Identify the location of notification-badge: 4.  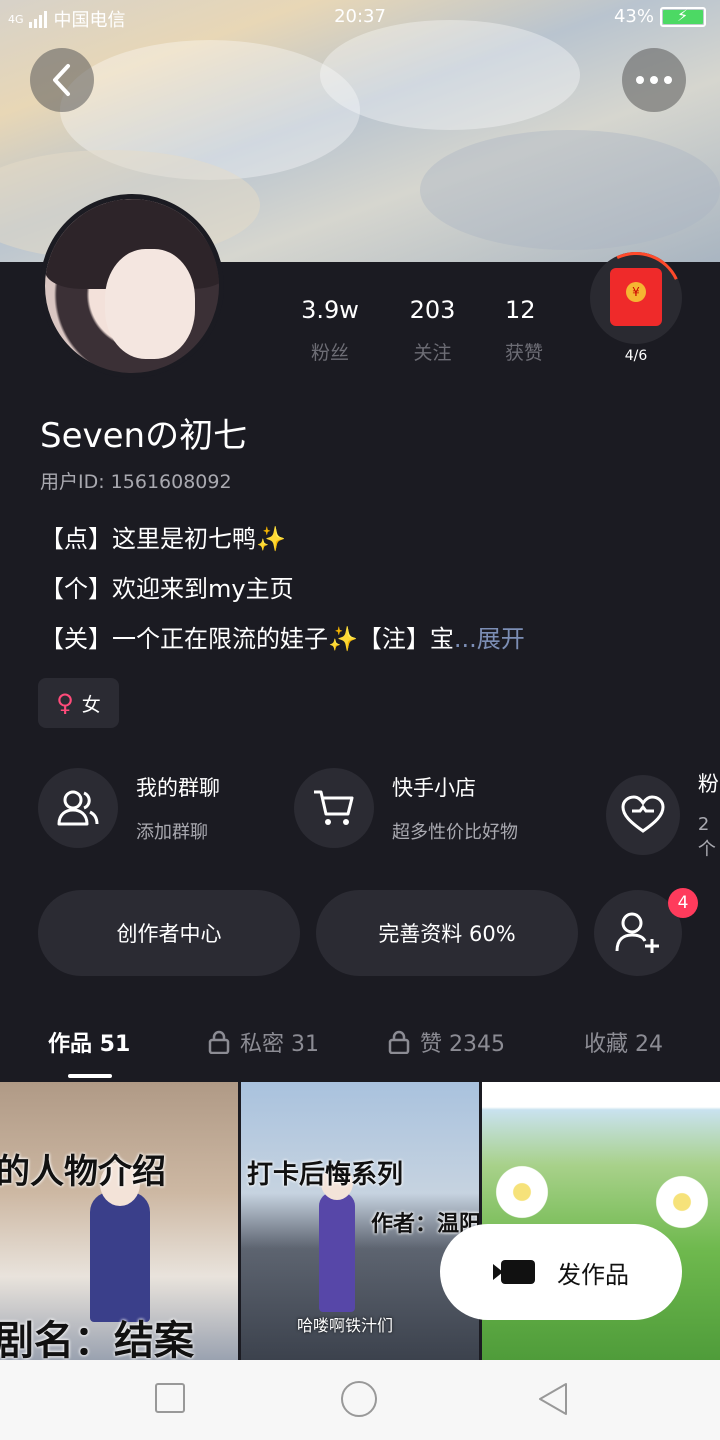
(683, 903).